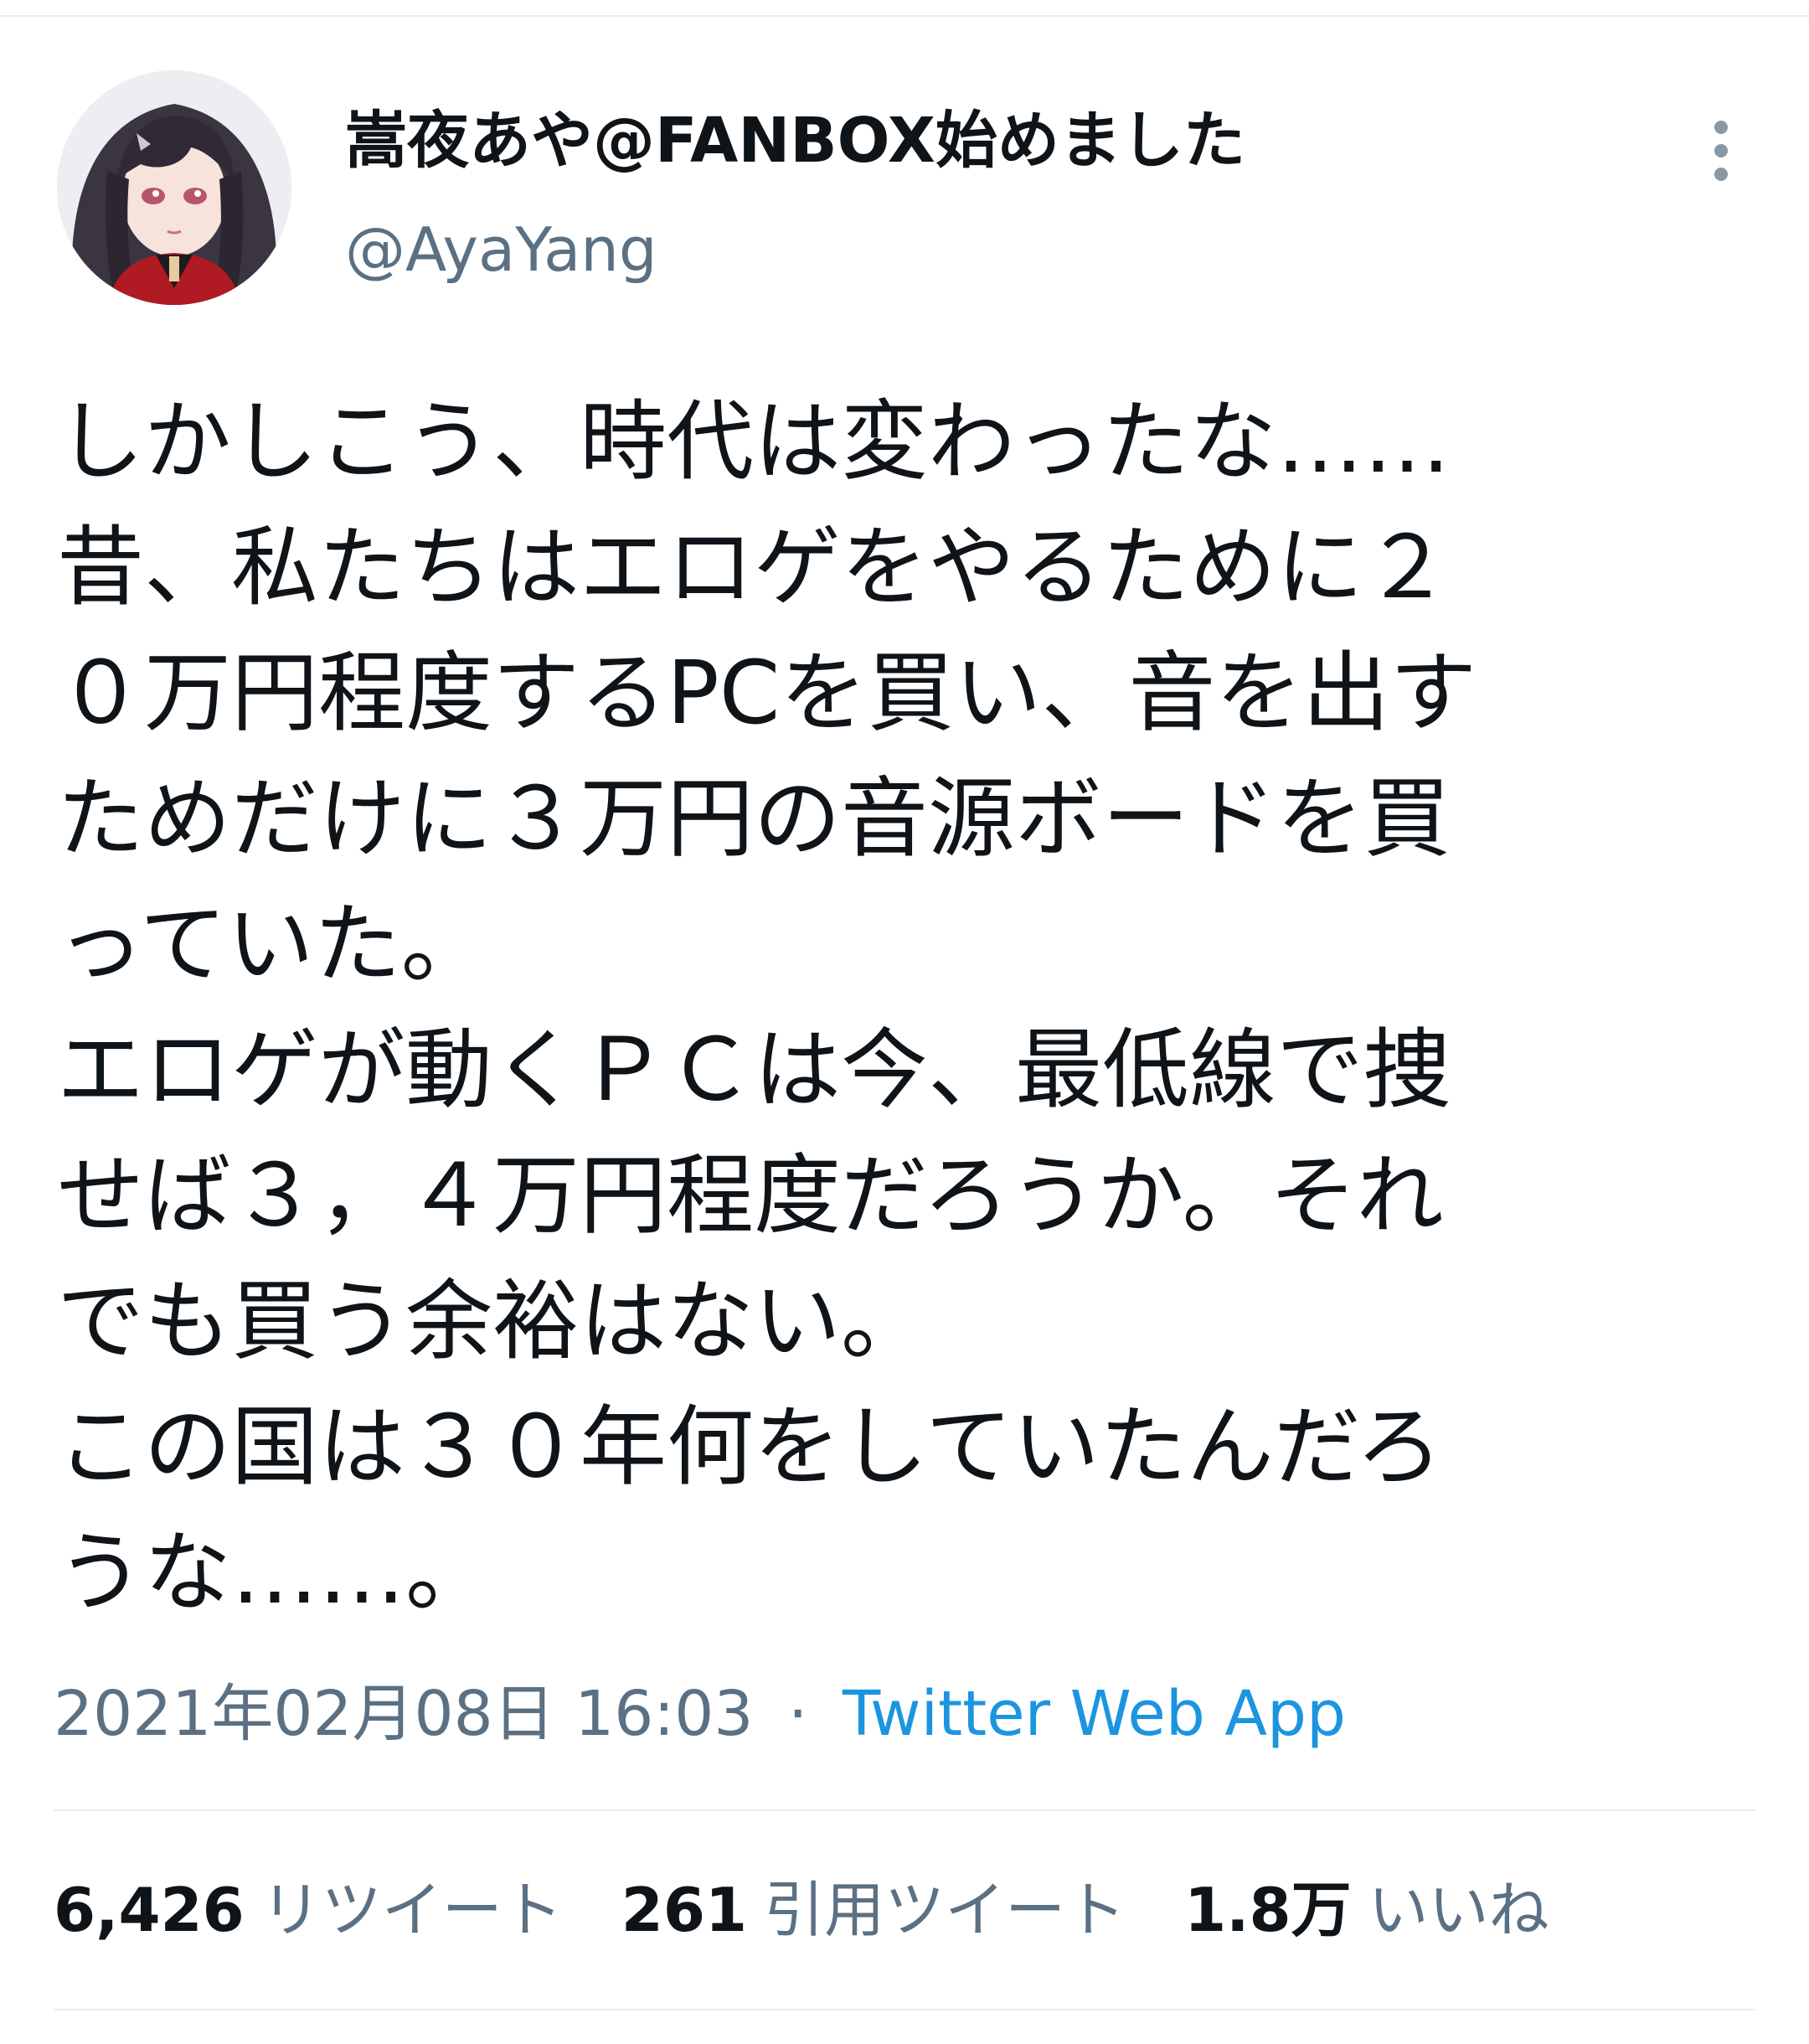 Image resolution: width=1809 pixels, height=2044 pixels. I want to click on retweets-count: 6,426, so click(149, 1910).